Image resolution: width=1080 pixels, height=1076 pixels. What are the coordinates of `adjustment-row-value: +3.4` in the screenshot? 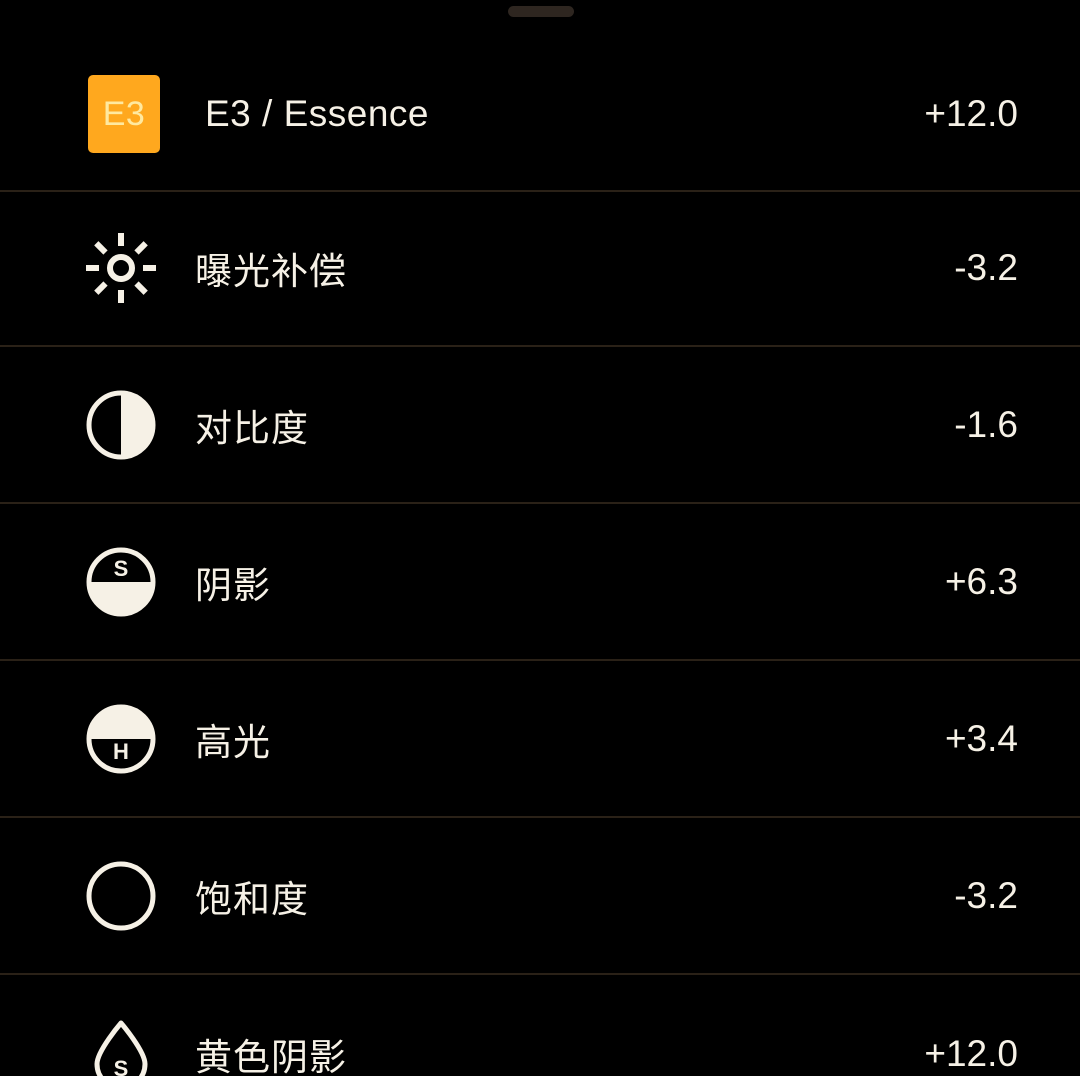 It's located at (981, 738).